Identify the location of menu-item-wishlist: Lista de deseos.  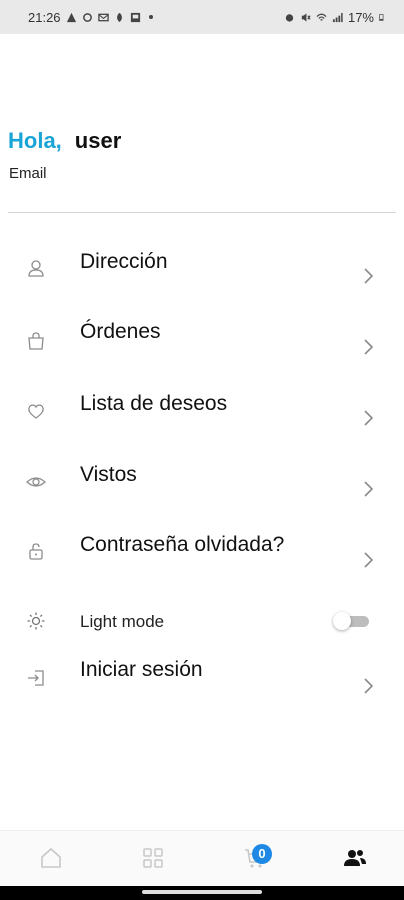
(202, 417).